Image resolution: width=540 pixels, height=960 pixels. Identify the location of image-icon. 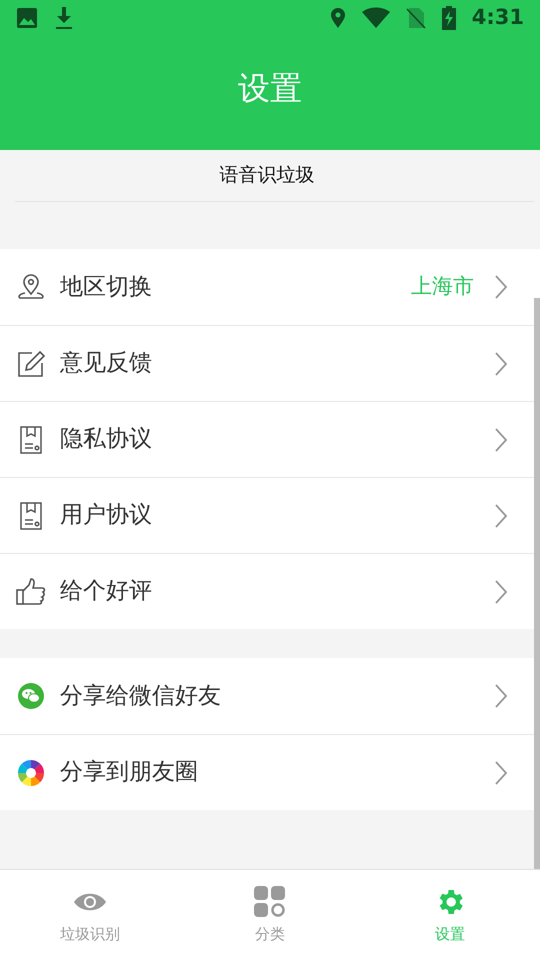
(27, 18).